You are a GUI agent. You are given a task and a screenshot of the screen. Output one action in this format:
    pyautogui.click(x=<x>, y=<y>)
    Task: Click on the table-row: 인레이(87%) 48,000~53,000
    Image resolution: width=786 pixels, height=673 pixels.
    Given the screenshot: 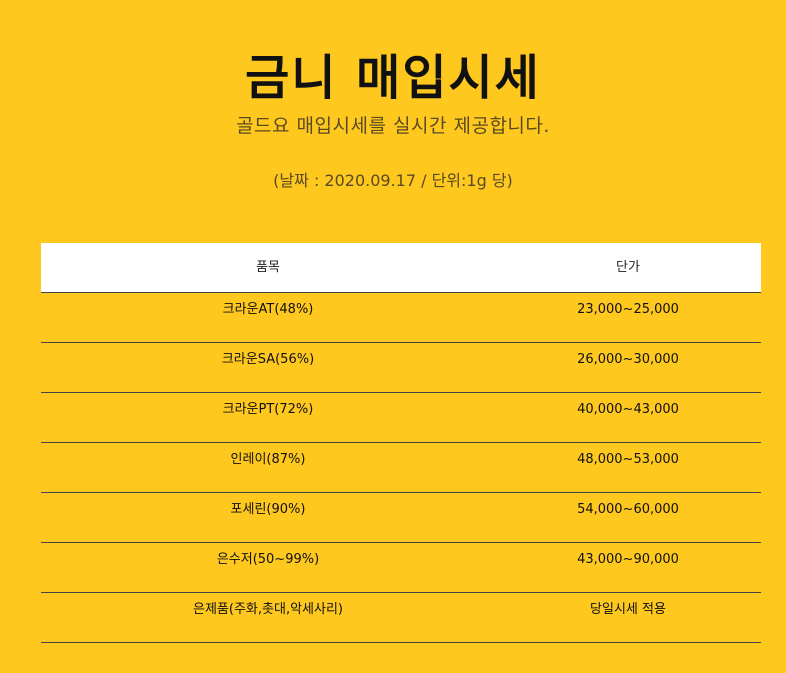 What is the action you would take?
    pyautogui.click(x=401, y=468)
    